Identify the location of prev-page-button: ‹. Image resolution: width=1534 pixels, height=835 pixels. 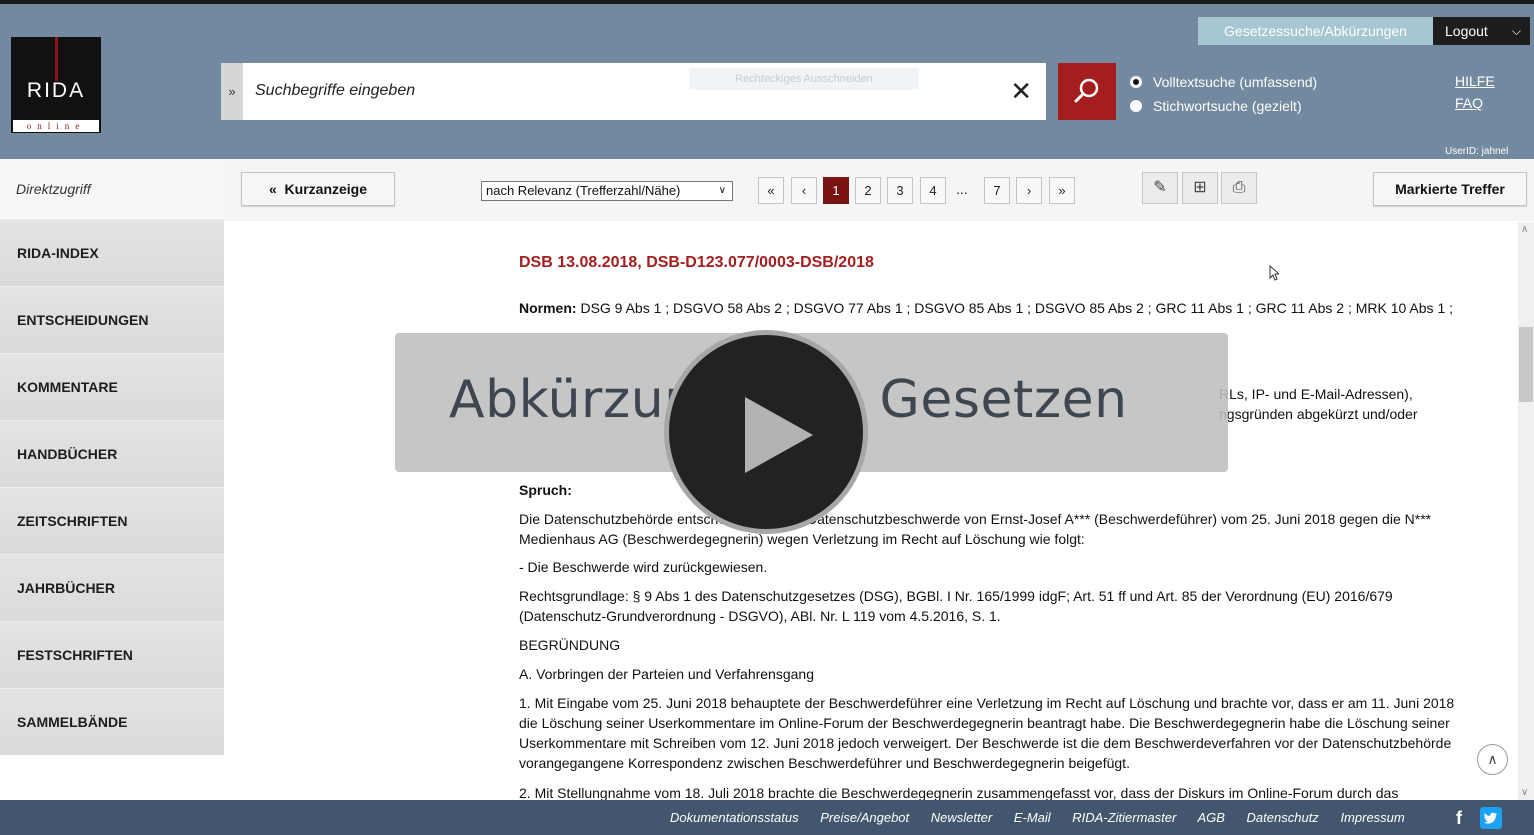
(804, 190).